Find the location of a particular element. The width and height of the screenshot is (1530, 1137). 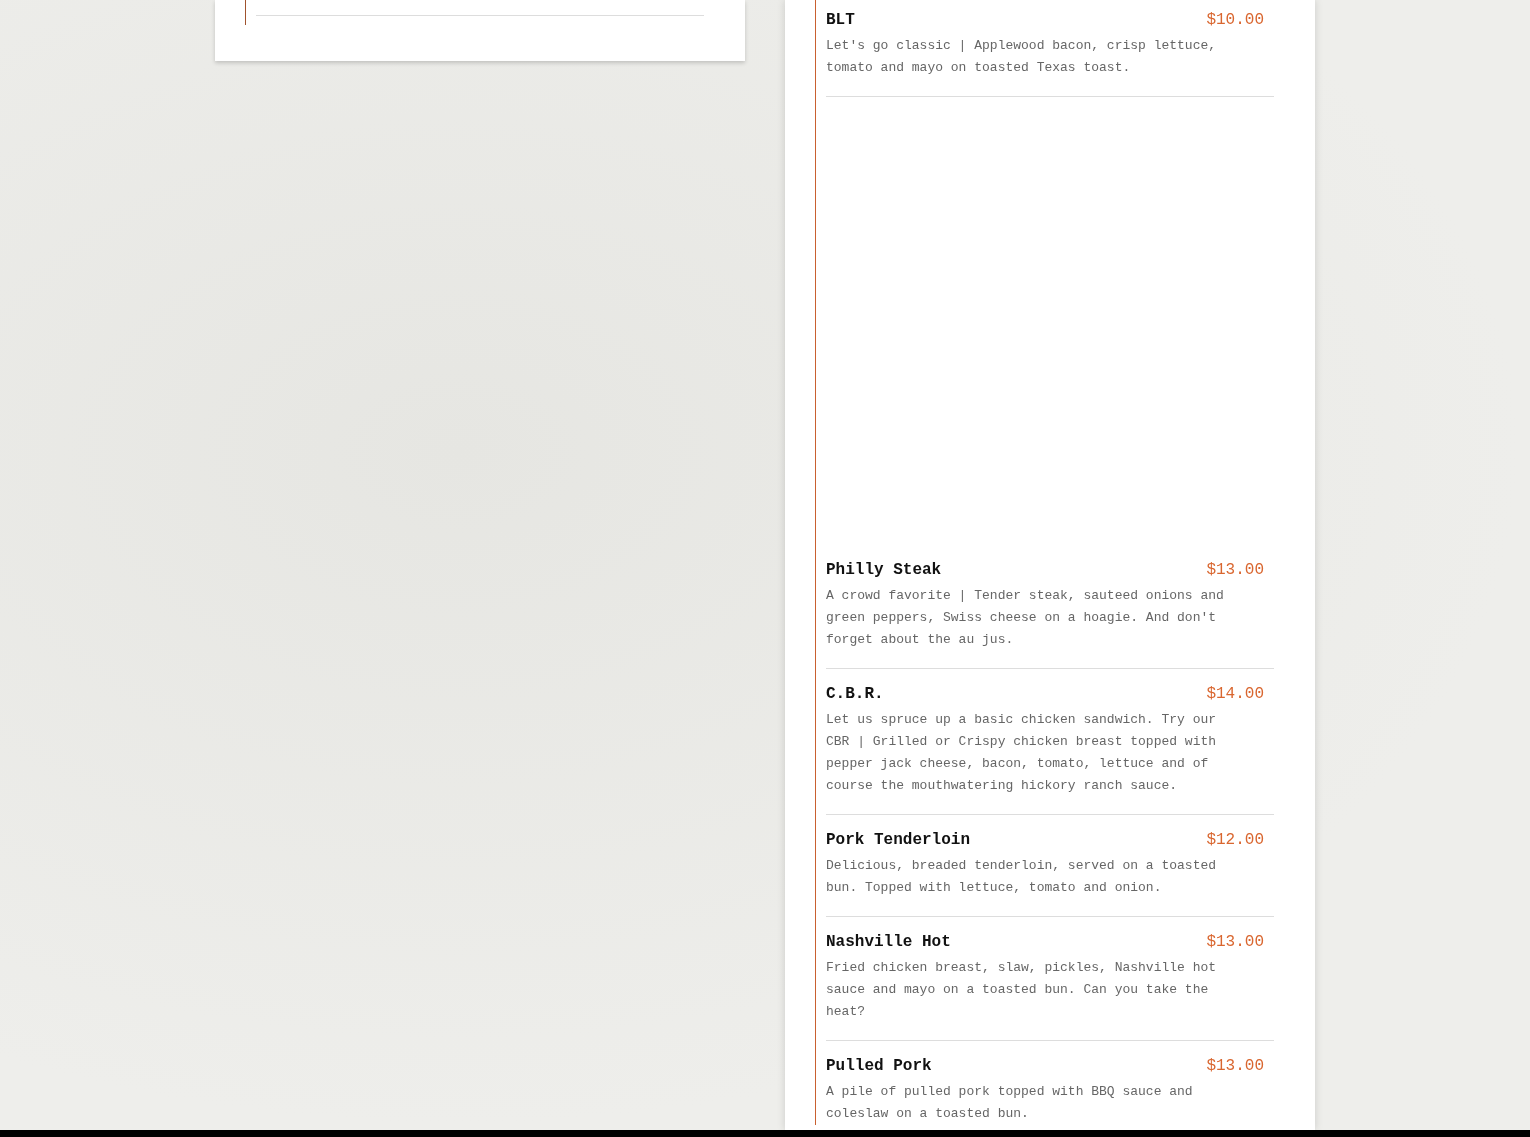

item-description: Fried chicken breast, slaw, pickles, Nashville hot sauce and mayo on a toasted bun. Can you take the heat? is located at coordinates (1022, 990).